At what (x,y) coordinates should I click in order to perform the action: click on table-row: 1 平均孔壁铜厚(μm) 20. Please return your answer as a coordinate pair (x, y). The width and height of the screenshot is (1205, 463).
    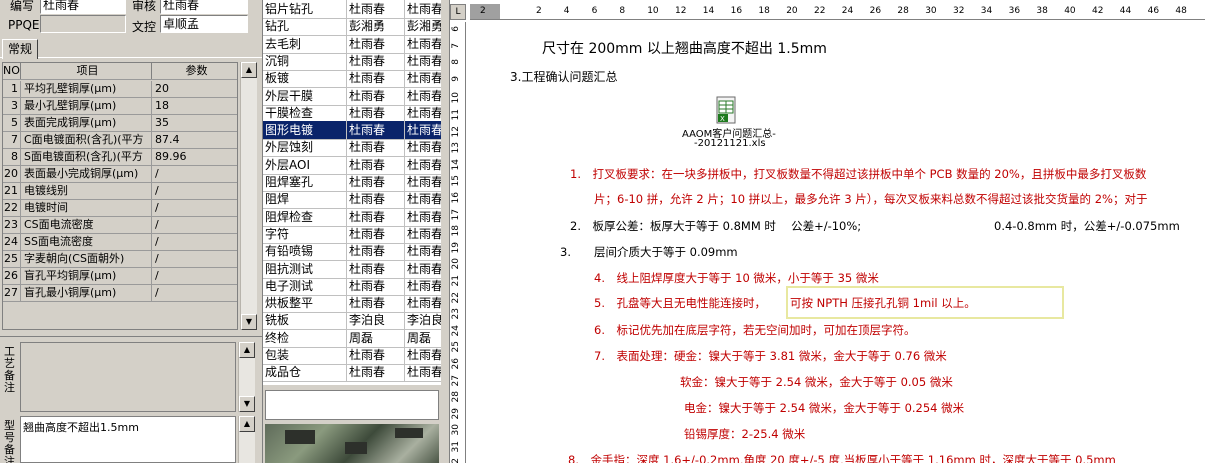
    Looking at the image, I should click on (120, 89).